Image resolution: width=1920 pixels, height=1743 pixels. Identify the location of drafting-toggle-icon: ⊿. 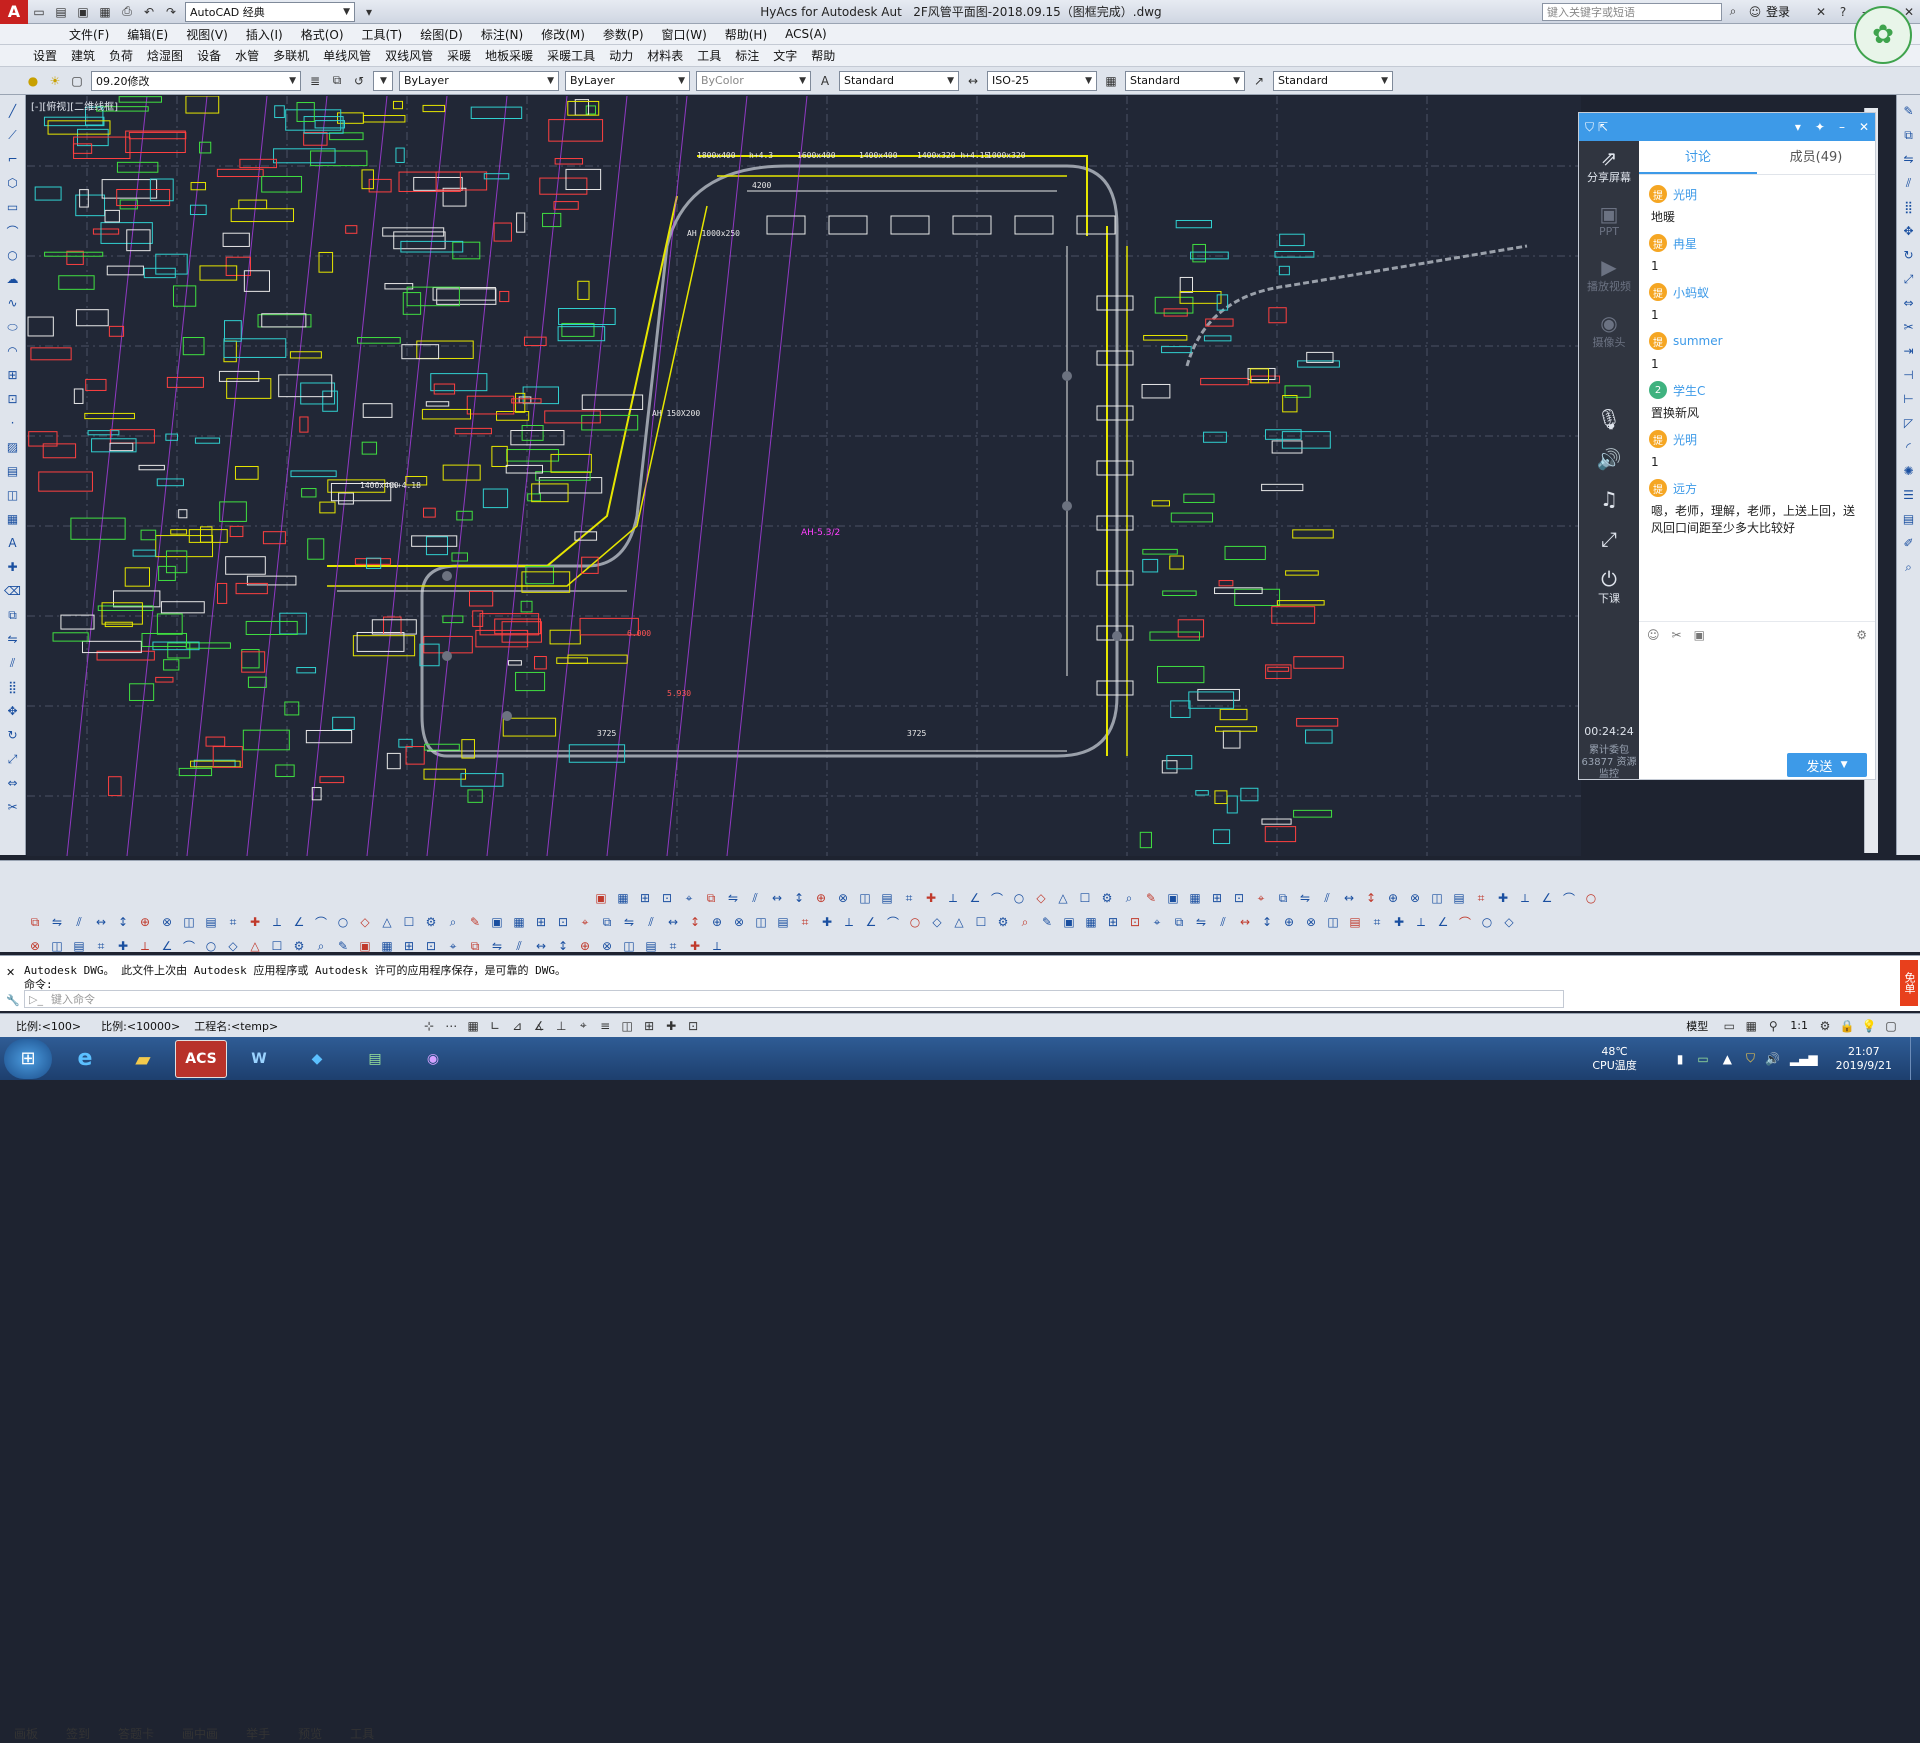
(517, 1026).